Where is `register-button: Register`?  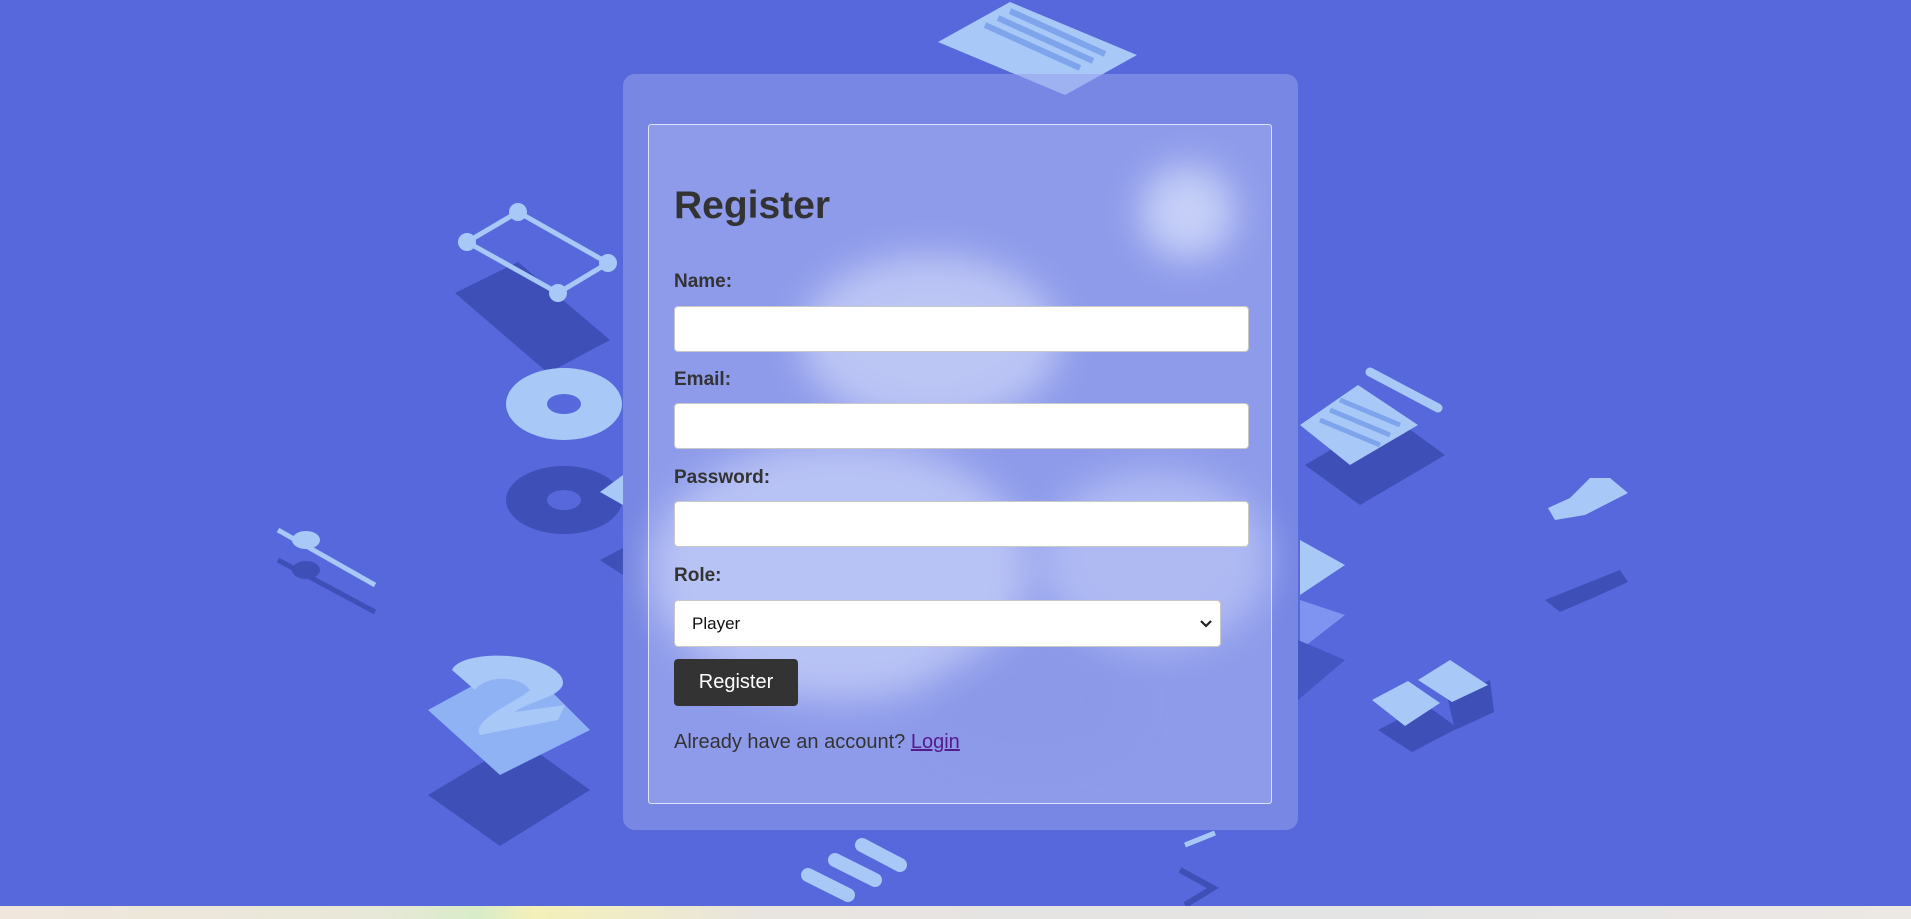 register-button: Register is located at coordinates (736, 682).